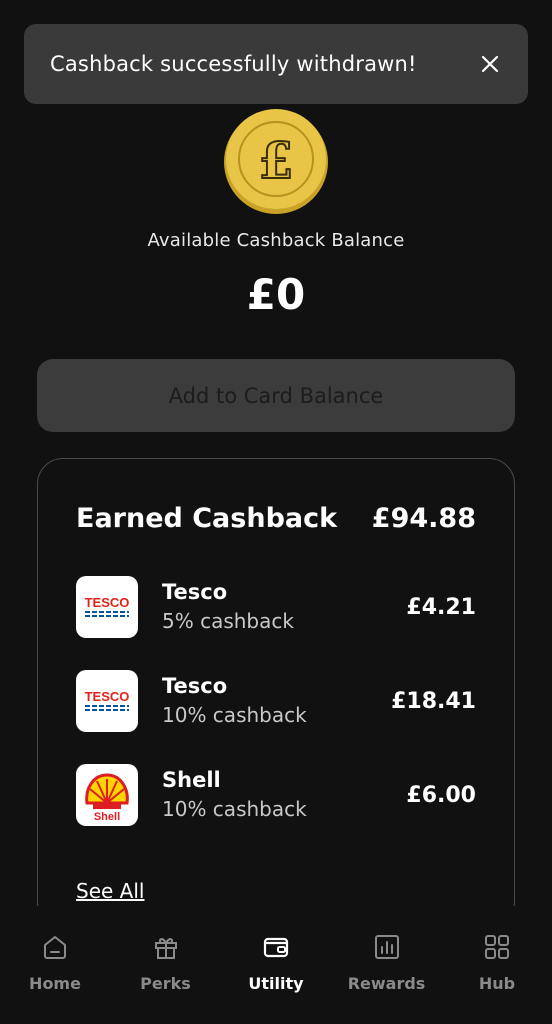 The height and width of the screenshot is (1024, 552). I want to click on earned-cashback-total: £94.88, so click(423, 518).